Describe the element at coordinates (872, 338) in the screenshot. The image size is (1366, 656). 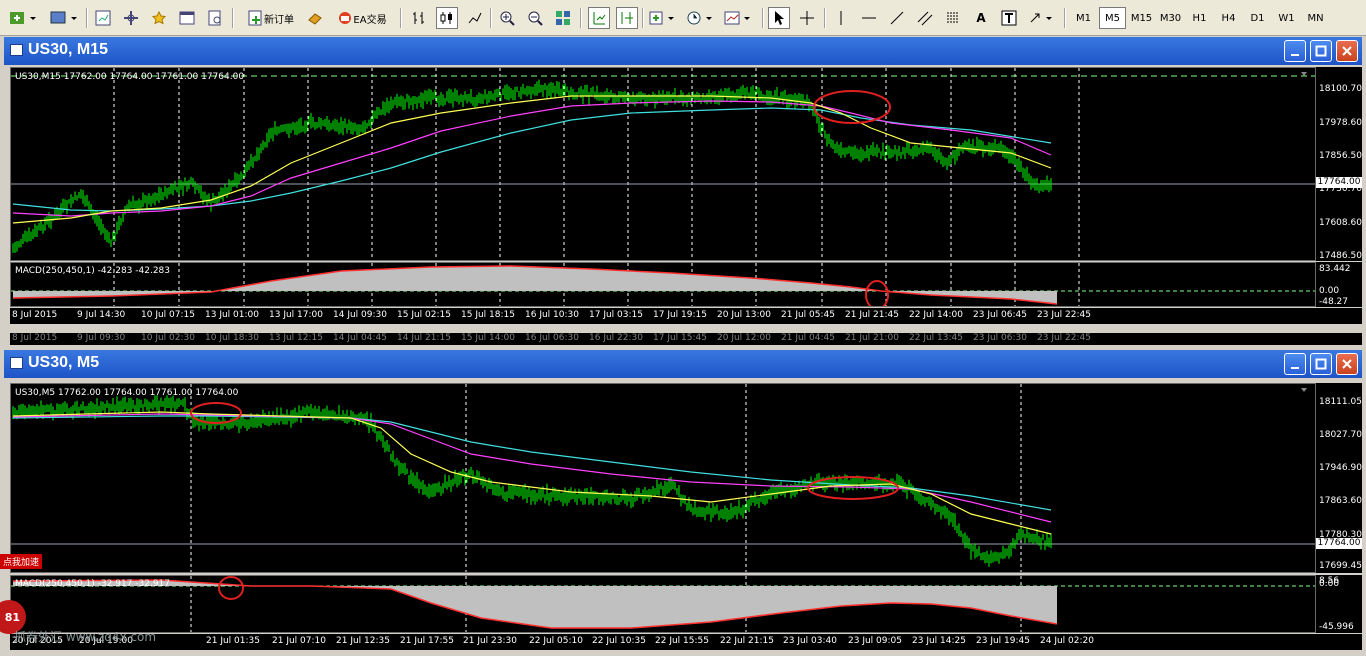
I see `time-label: 21 Jul 21:00` at that location.